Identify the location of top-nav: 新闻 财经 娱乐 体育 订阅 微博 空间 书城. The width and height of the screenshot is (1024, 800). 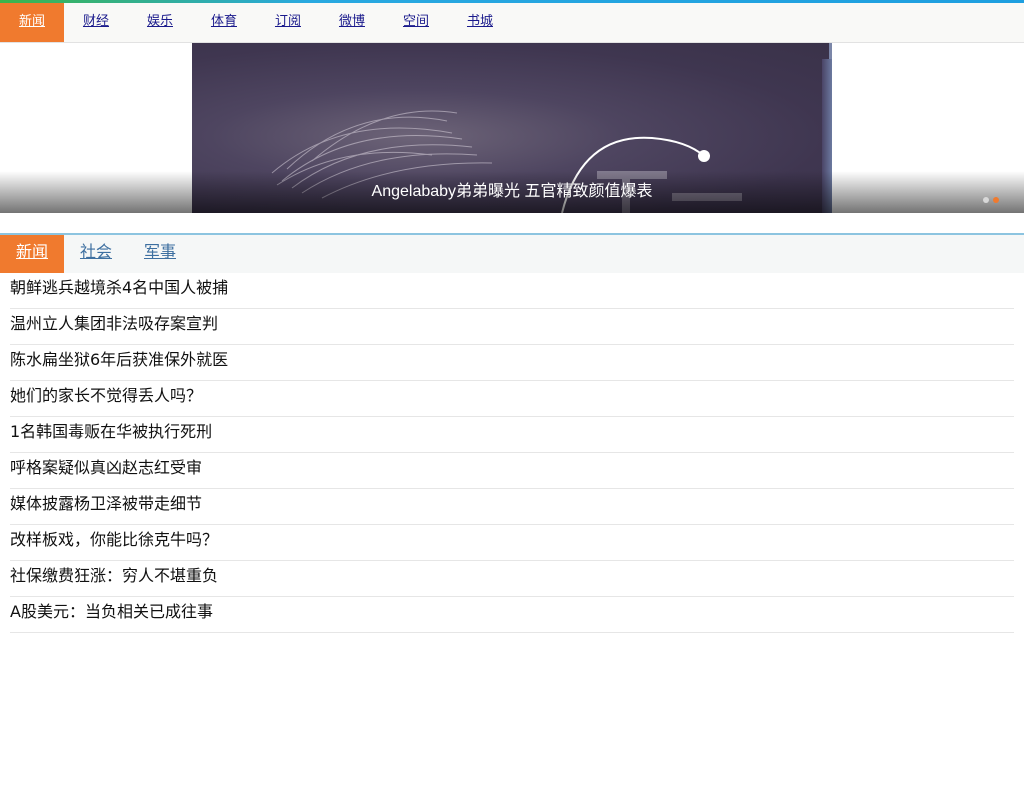
(512, 23).